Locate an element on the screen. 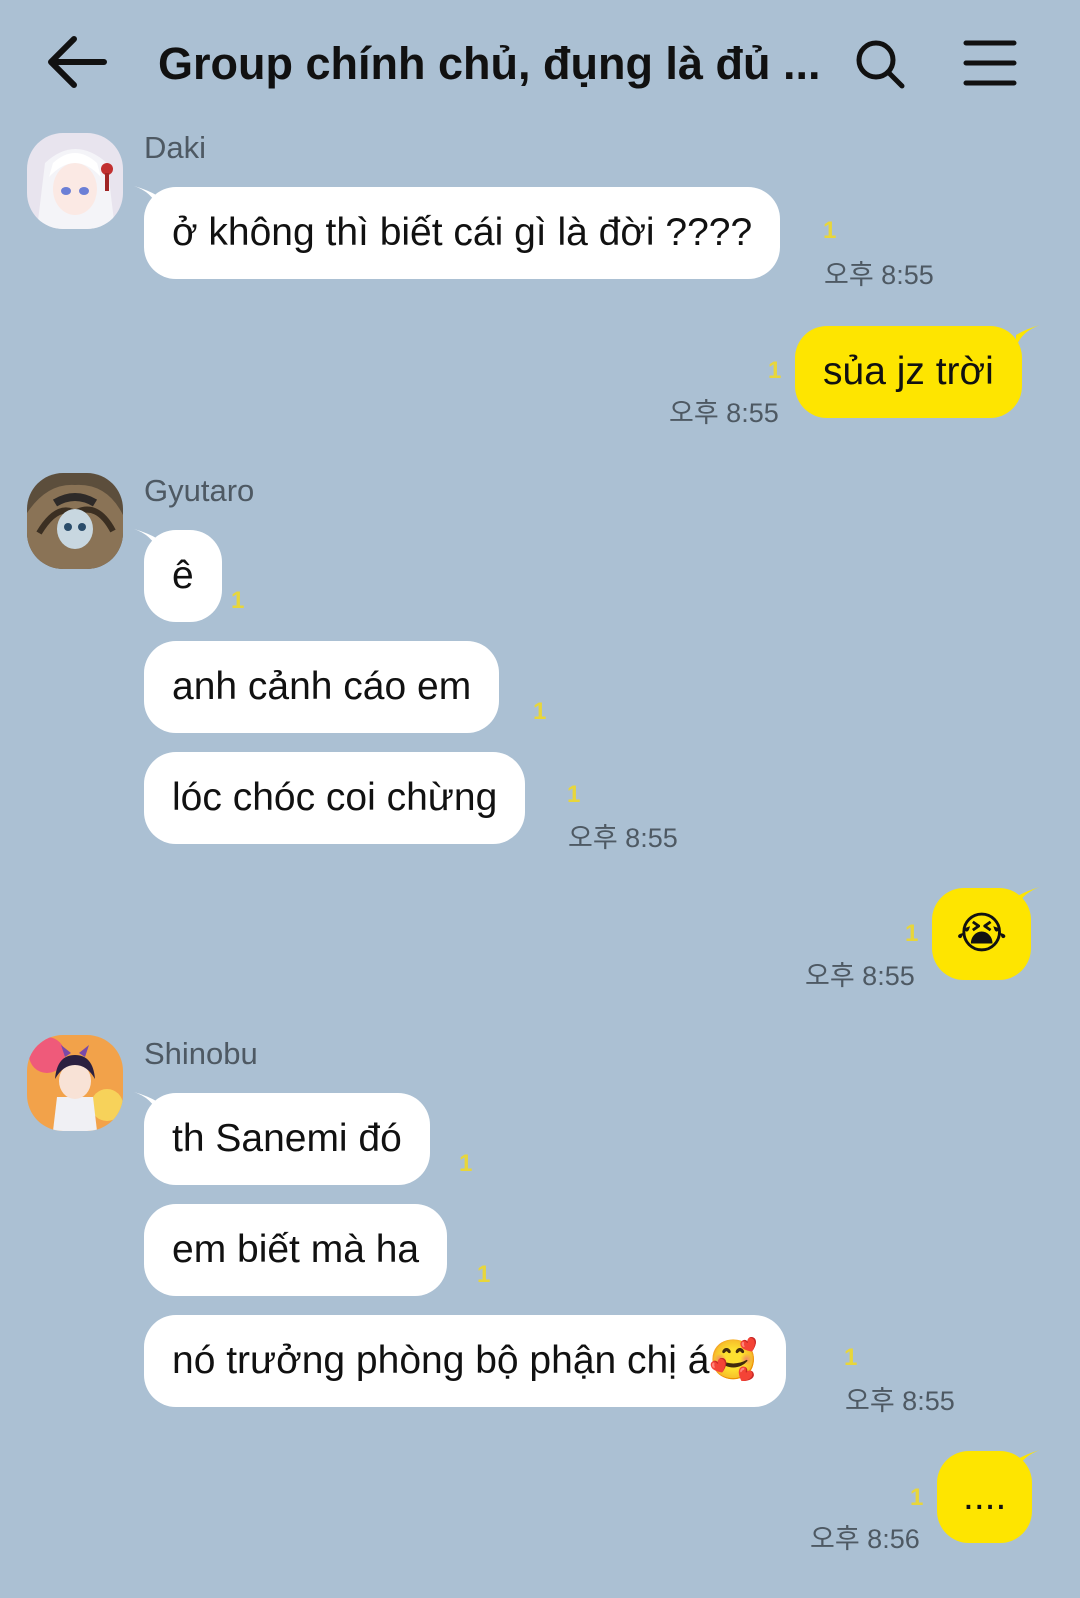  menu-button is located at coordinates (990, 63).